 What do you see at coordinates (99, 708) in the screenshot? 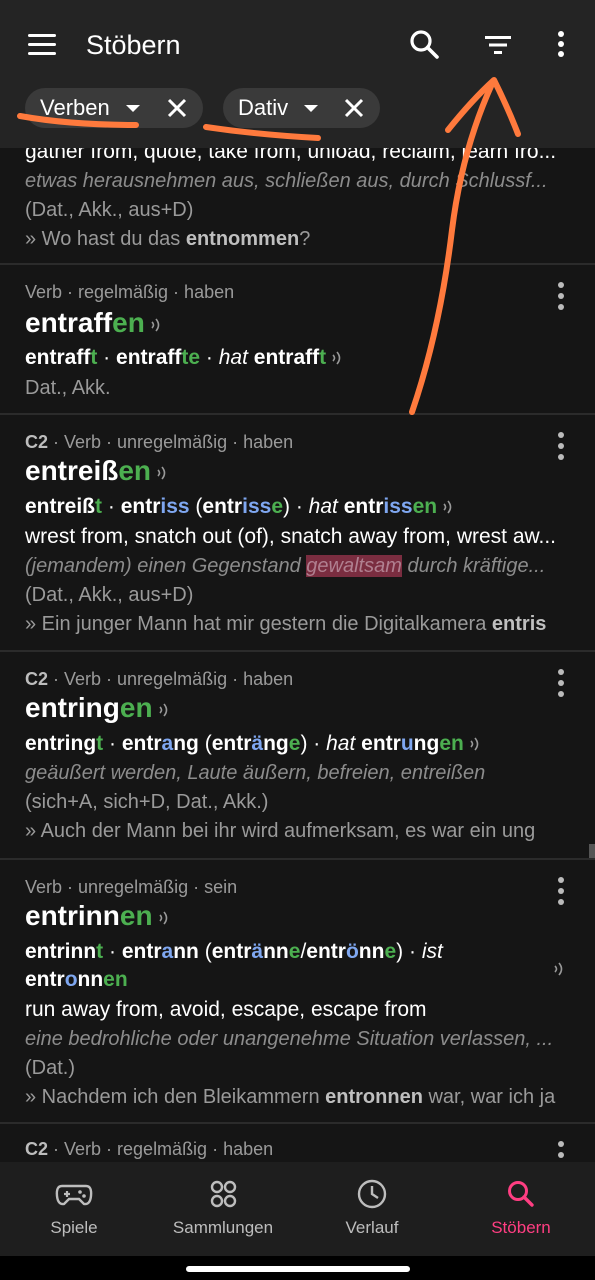
I see `headword: entringen` at bounding box center [99, 708].